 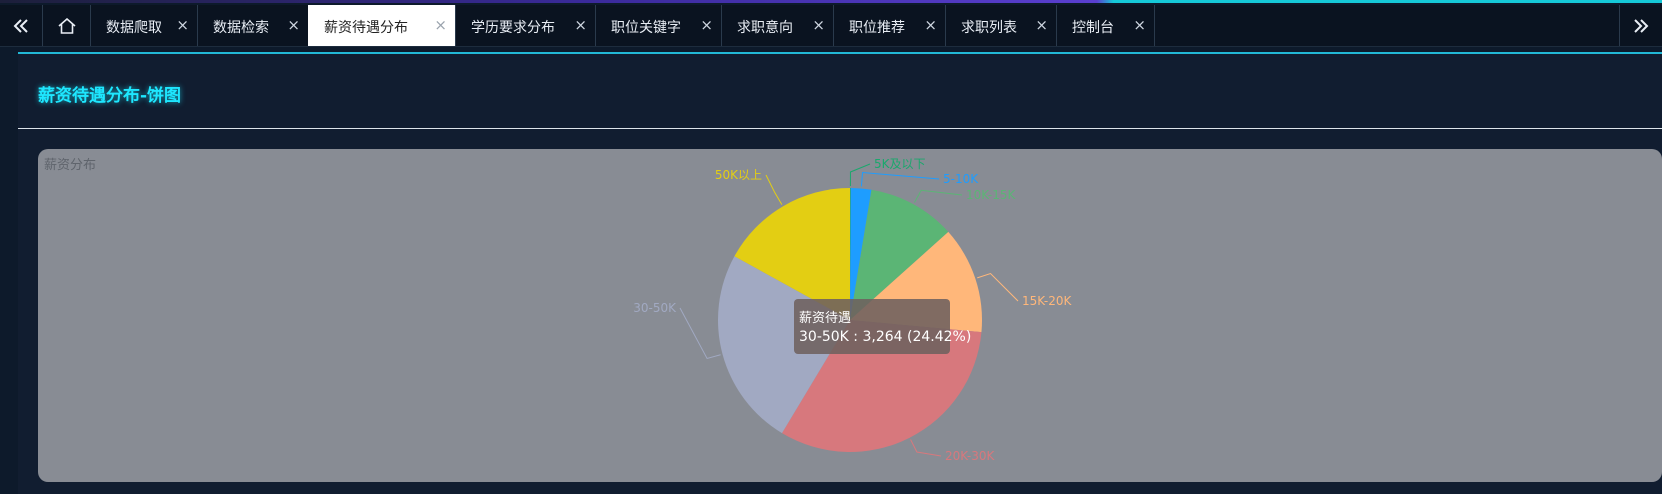 I want to click on double-chevron-left-icon, so click(x=20, y=26).